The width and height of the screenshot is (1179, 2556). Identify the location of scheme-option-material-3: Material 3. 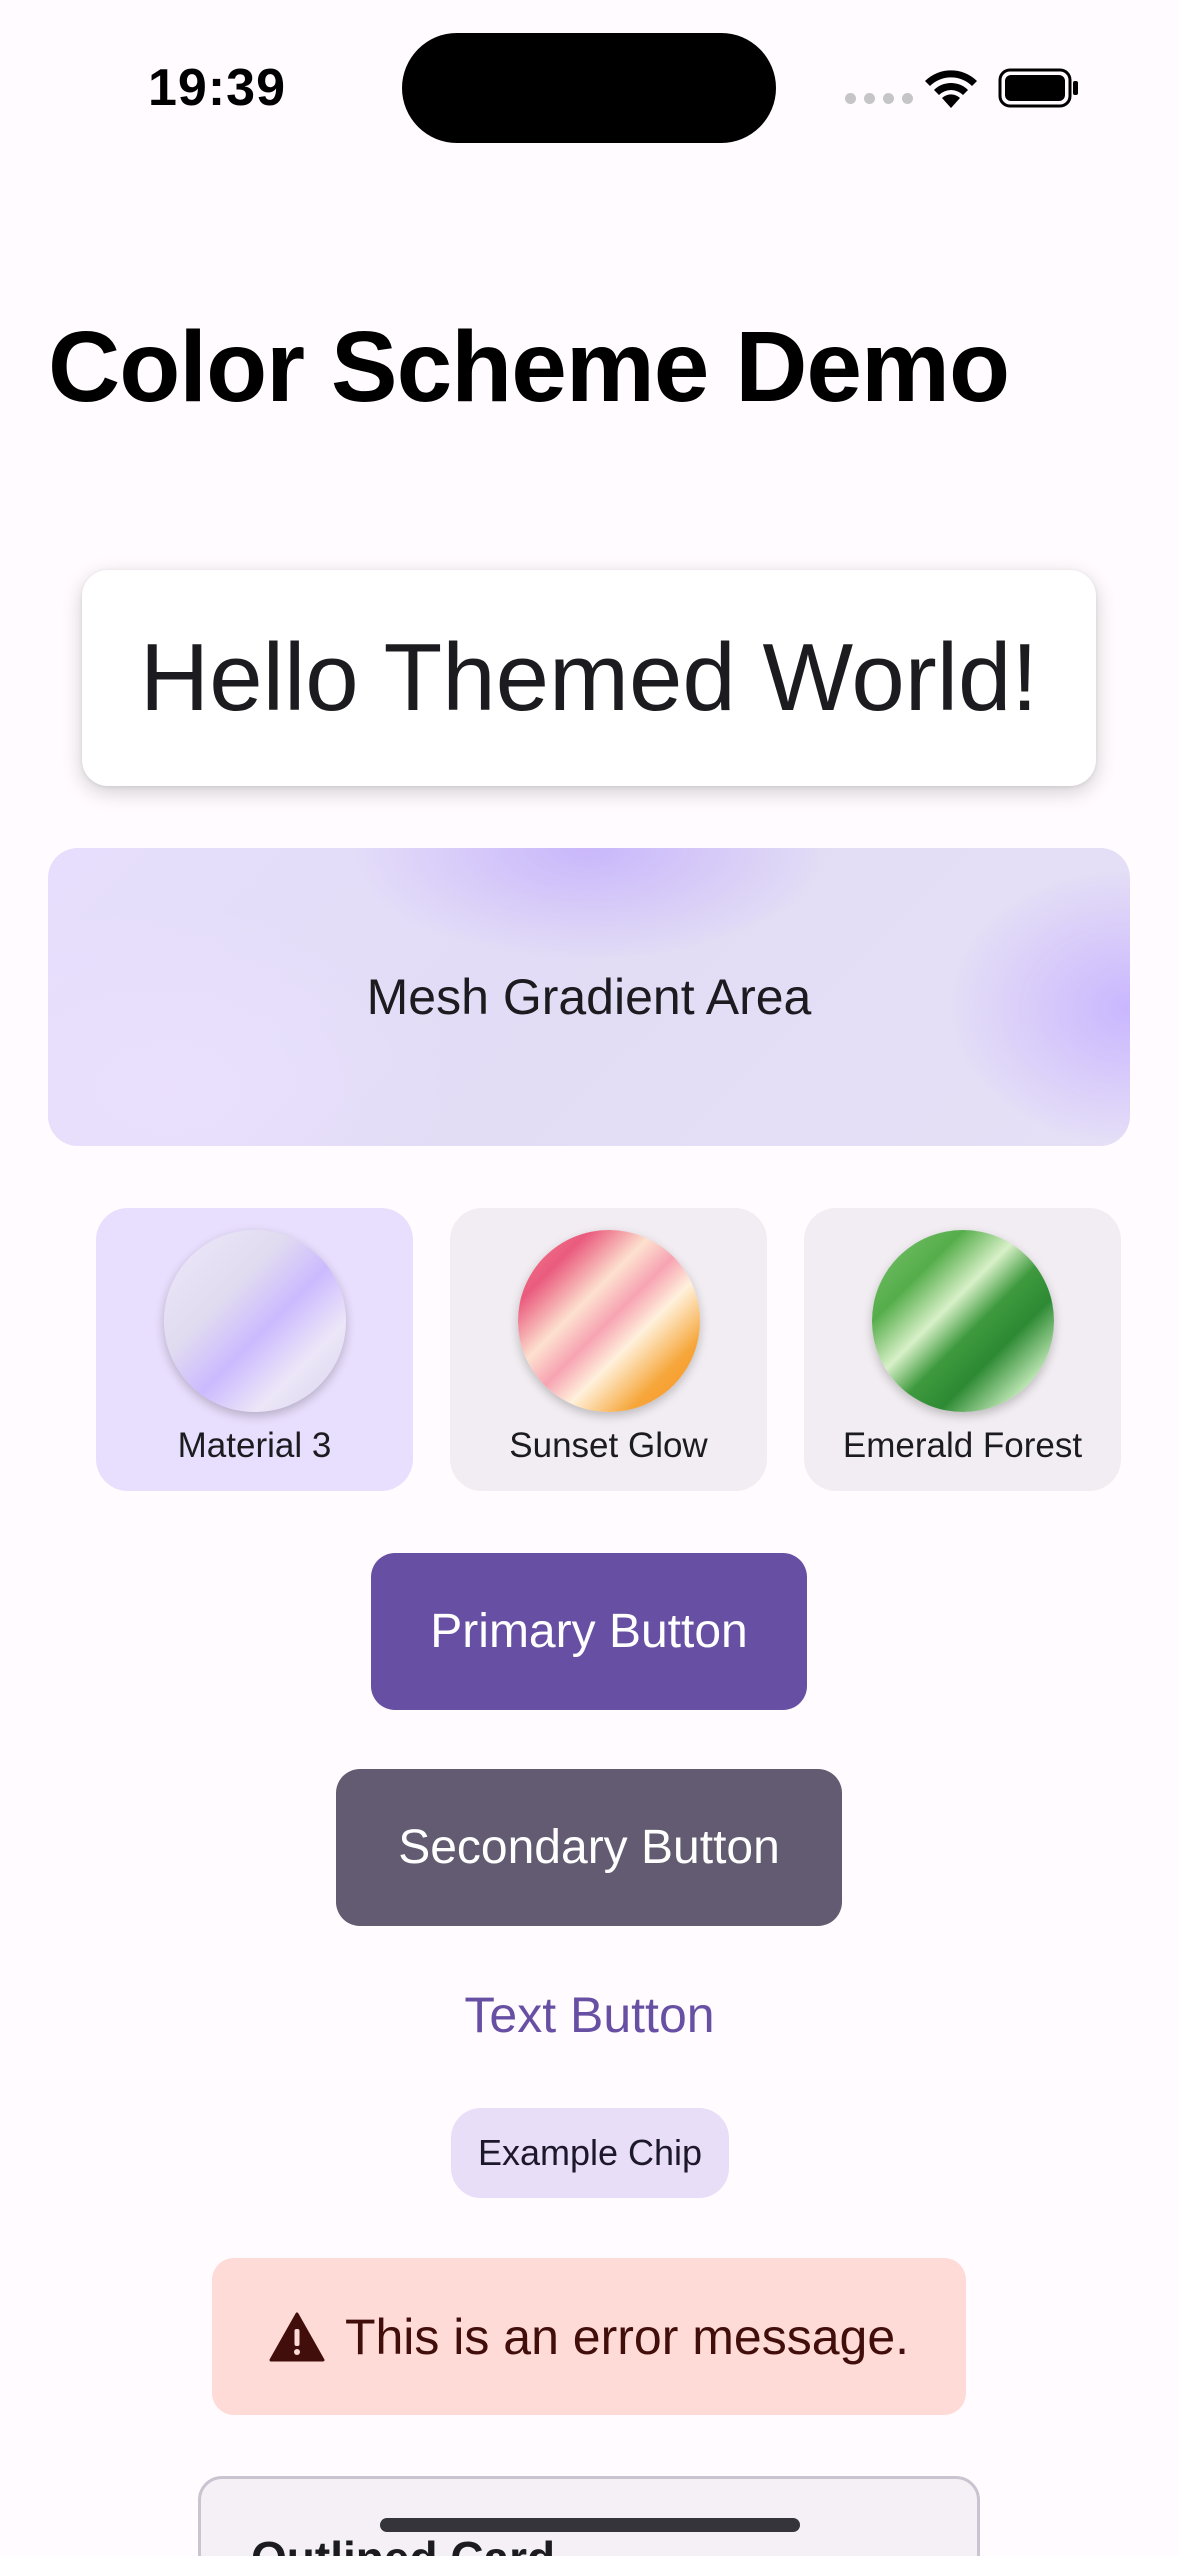
(254, 1349).